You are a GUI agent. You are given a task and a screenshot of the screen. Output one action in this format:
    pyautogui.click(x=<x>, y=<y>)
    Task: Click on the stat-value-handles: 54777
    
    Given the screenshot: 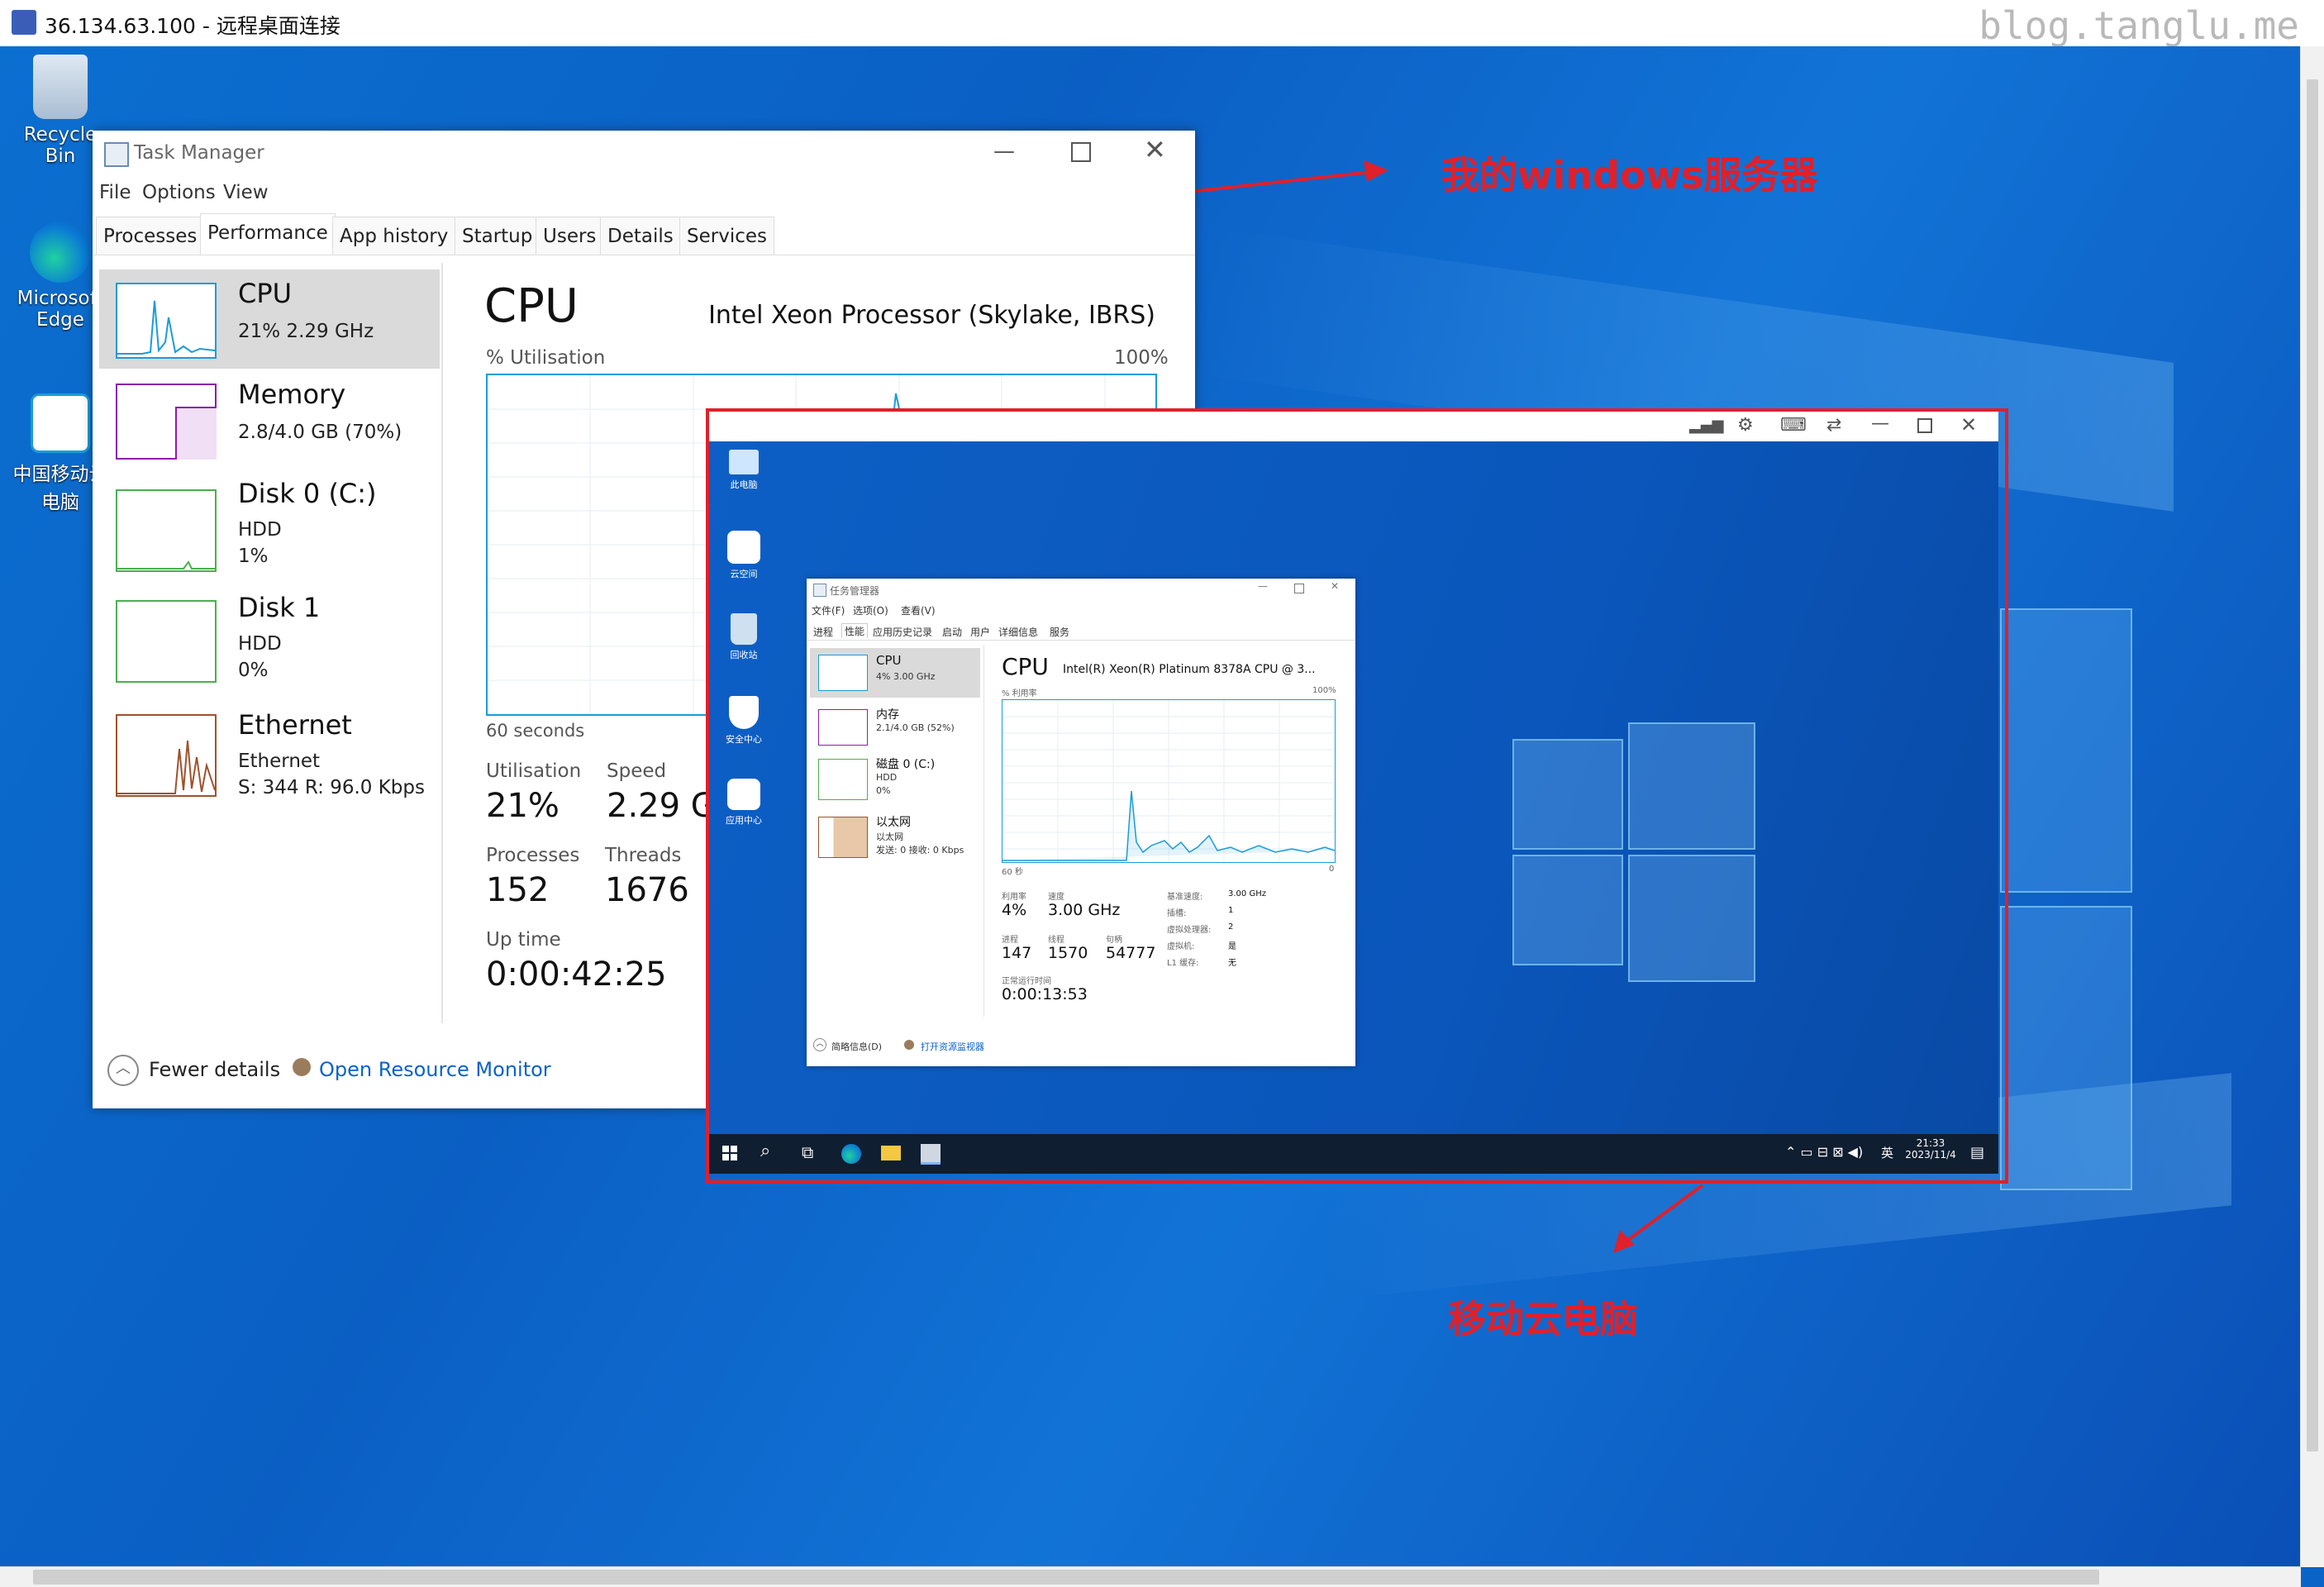 What is the action you would take?
    pyautogui.click(x=1131, y=953)
    